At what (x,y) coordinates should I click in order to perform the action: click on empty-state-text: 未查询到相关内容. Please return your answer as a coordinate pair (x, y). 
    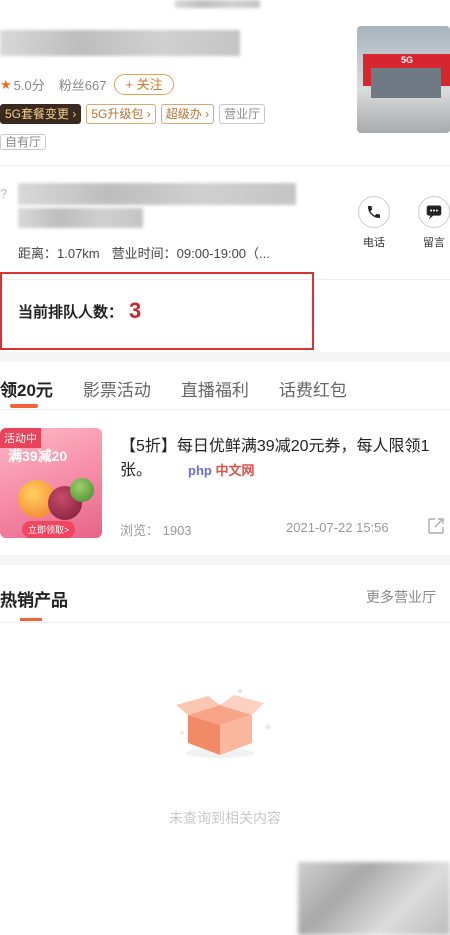
    Looking at the image, I should click on (225, 818).